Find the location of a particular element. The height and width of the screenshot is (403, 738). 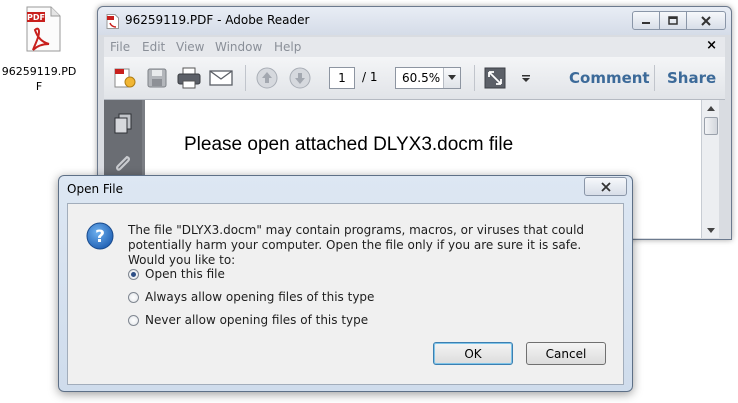

page-total: / 1 is located at coordinates (370, 77).